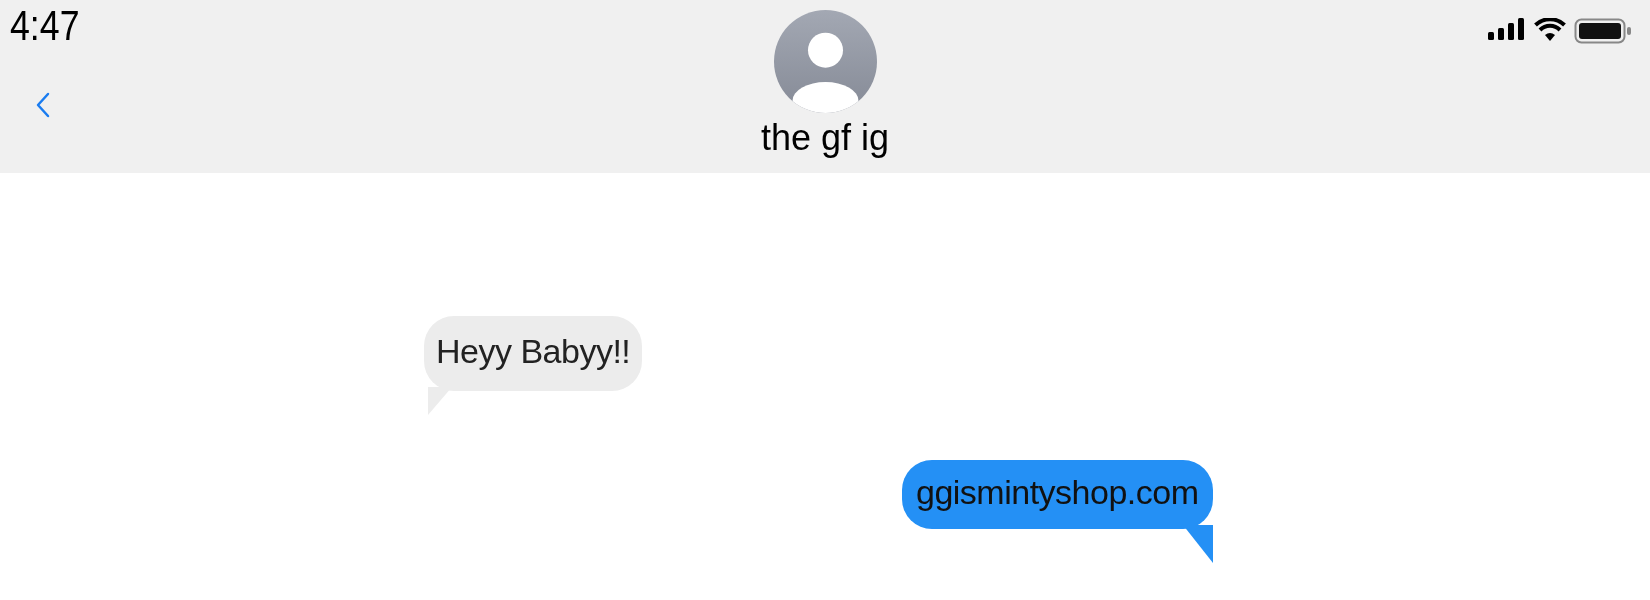 The height and width of the screenshot is (600, 1650). Describe the element at coordinates (45, 26) in the screenshot. I see `status-time: 4:47` at that location.